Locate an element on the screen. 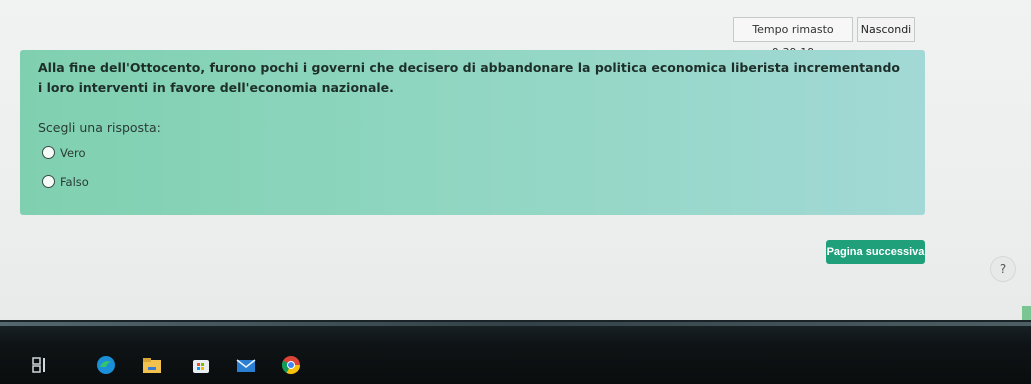  microsoft-store-icon is located at coordinates (201, 365).